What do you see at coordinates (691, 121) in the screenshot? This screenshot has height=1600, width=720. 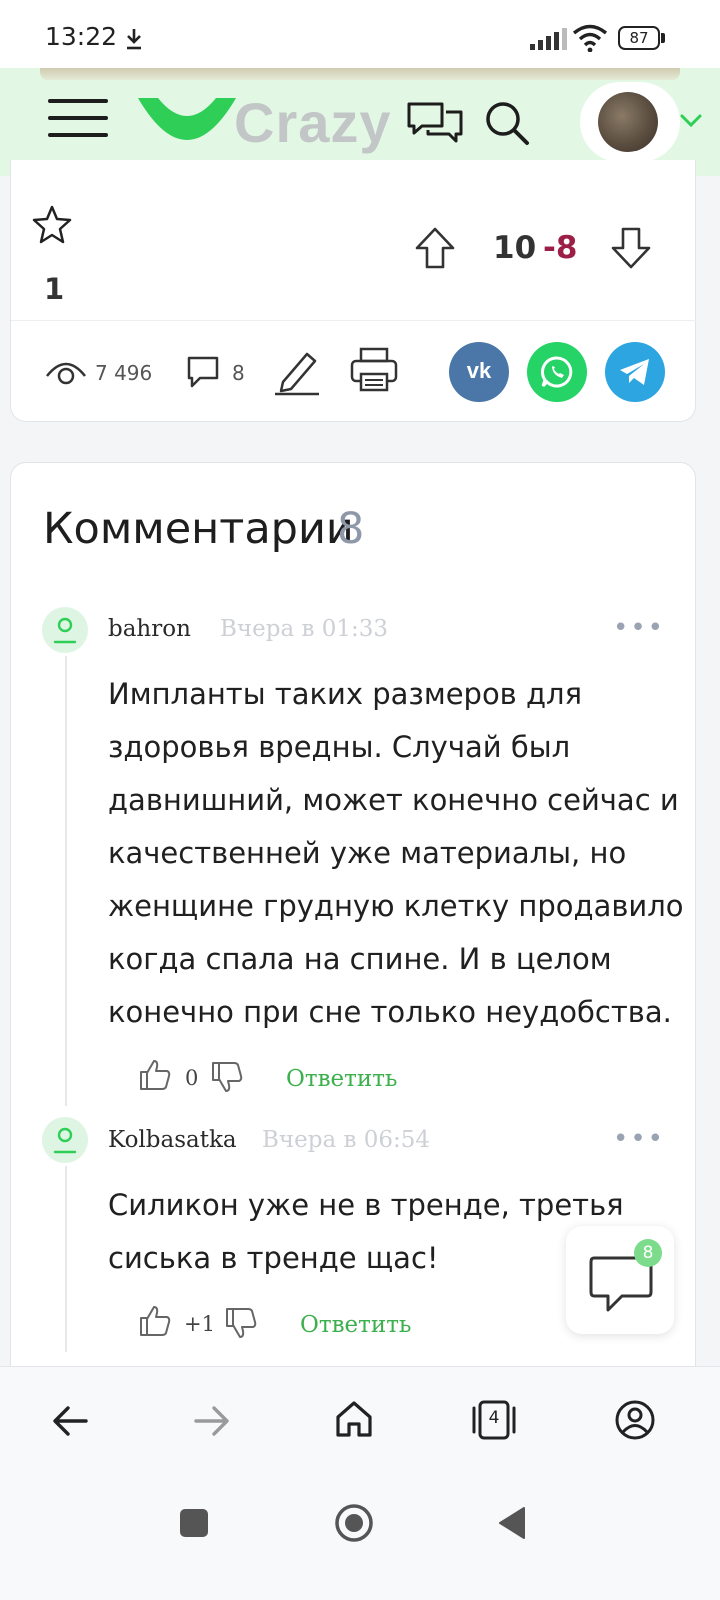 I see `chevron-down-icon` at bounding box center [691, 121].